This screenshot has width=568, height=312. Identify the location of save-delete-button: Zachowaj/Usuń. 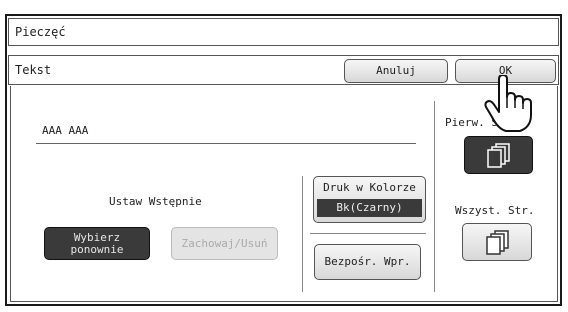
(224, 243).